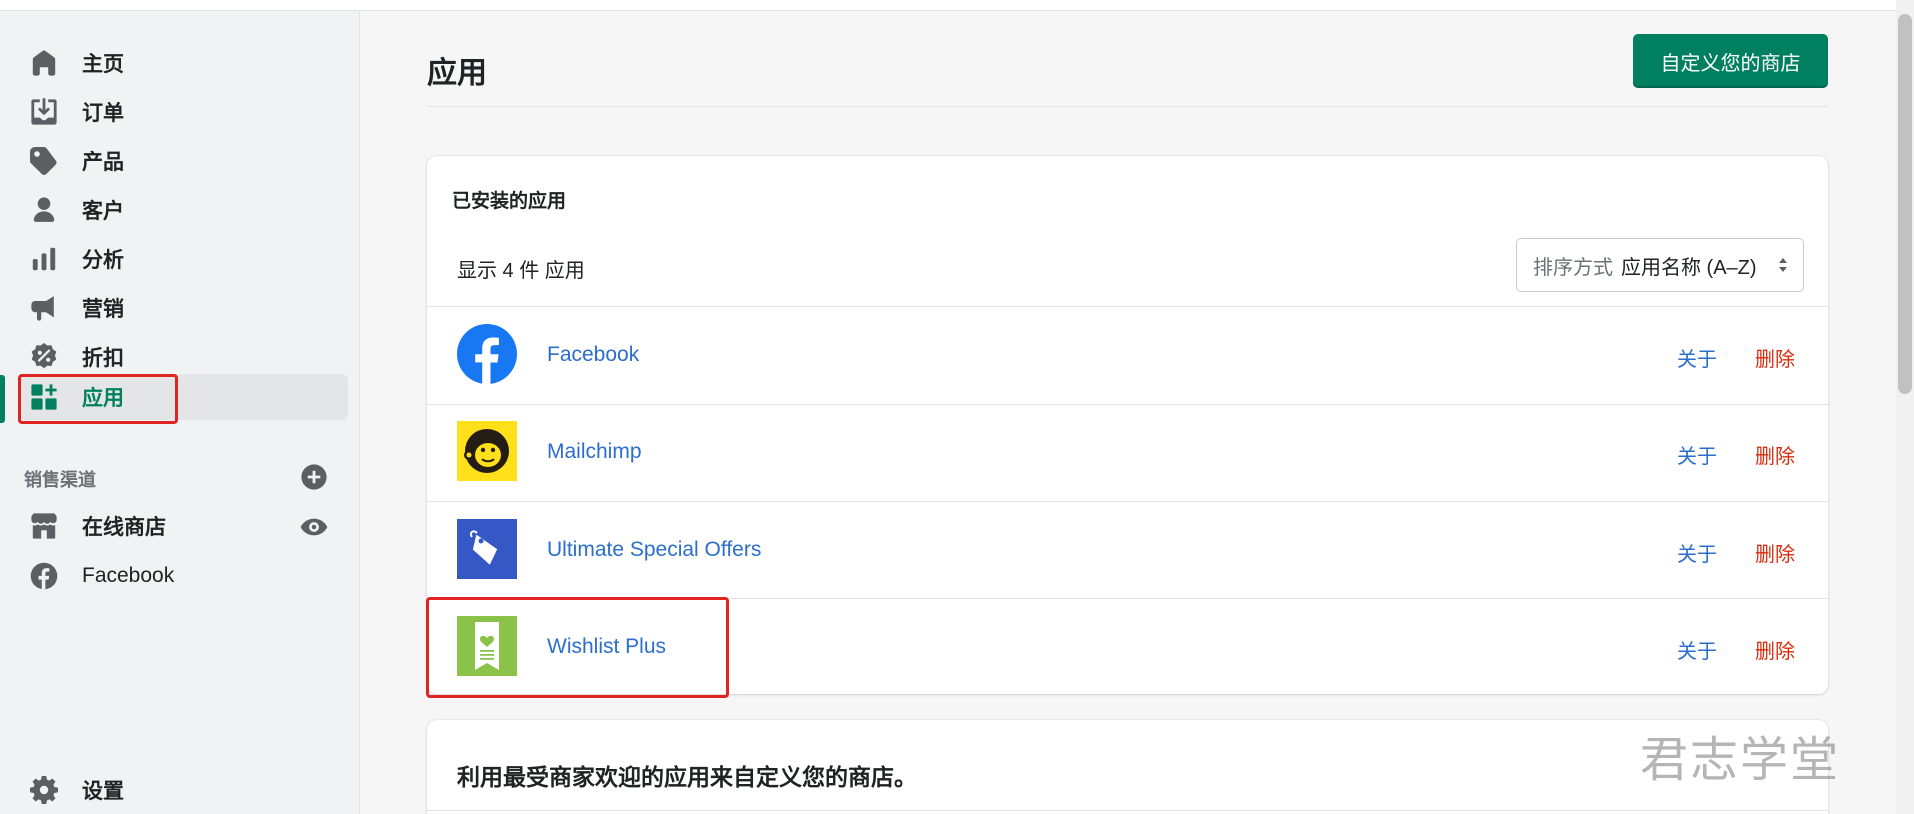 Image resolution: width=1914 pixels, height=814 pixels. I want to click on app-row: Ultimate Special Offers 关于 删除, so click(1127, 550).